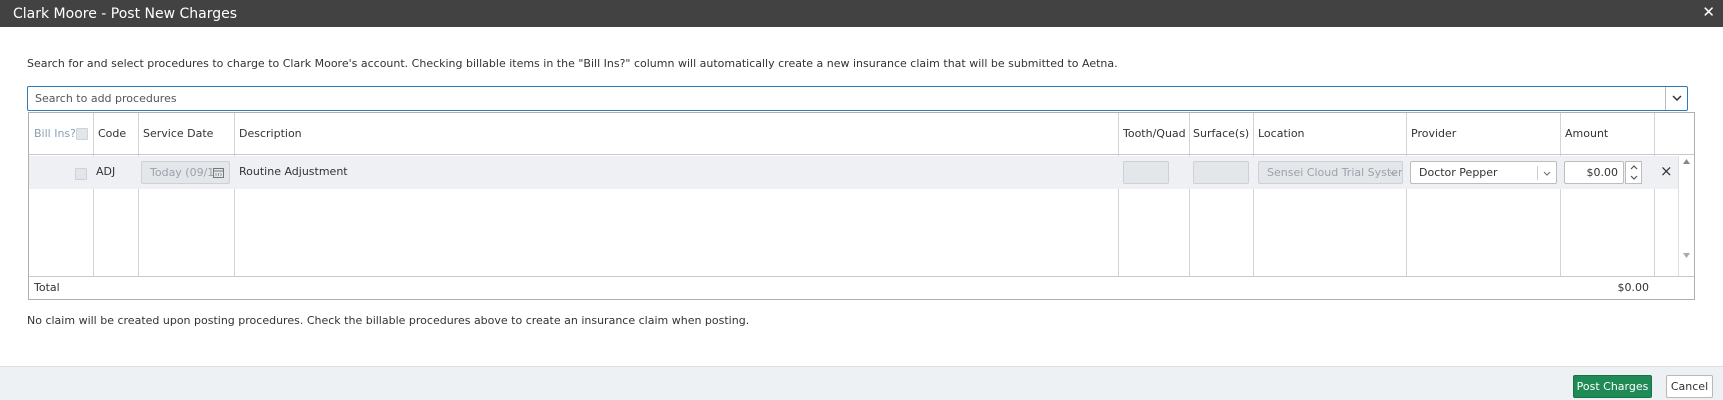  I want to click on chevron-up-icon, so click(1634, 167).